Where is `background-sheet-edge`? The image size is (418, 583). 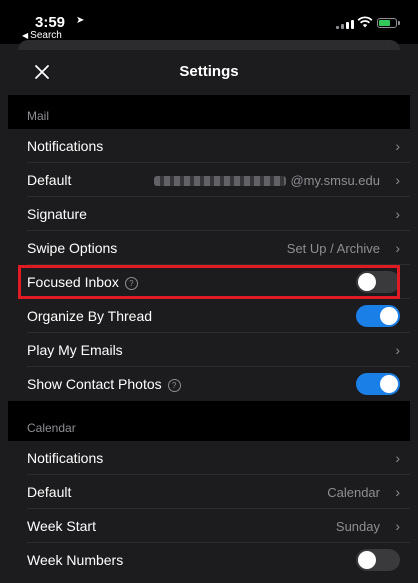 background-sheet-edge is located at coordinates (209, 45).